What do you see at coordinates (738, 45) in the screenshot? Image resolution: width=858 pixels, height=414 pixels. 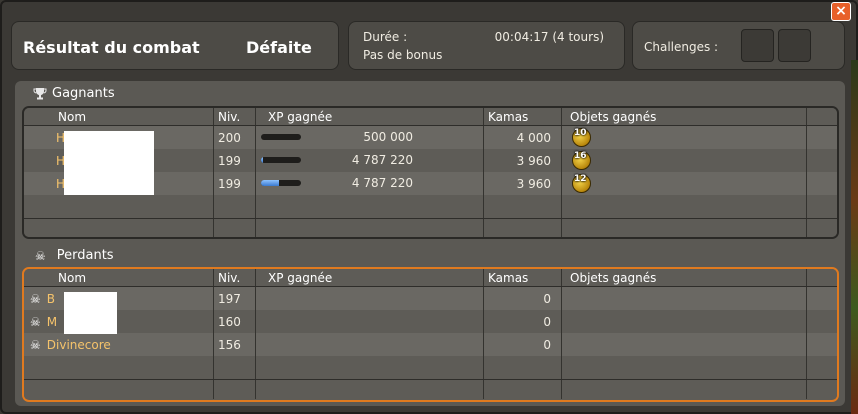 I see `challenges-box: Challenges :` at bounding box center [738, 45].